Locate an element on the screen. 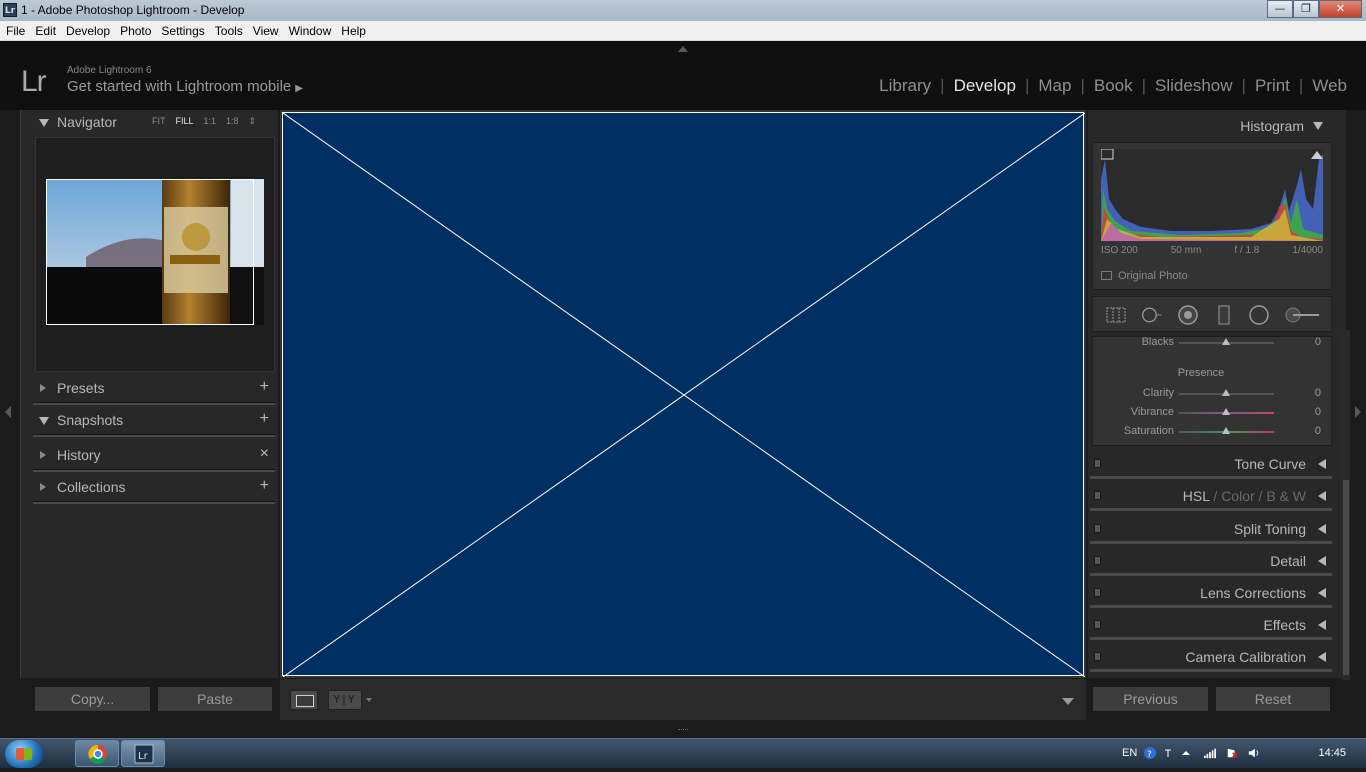  original-photo-checkbox is located at coordinates (1106, 275).